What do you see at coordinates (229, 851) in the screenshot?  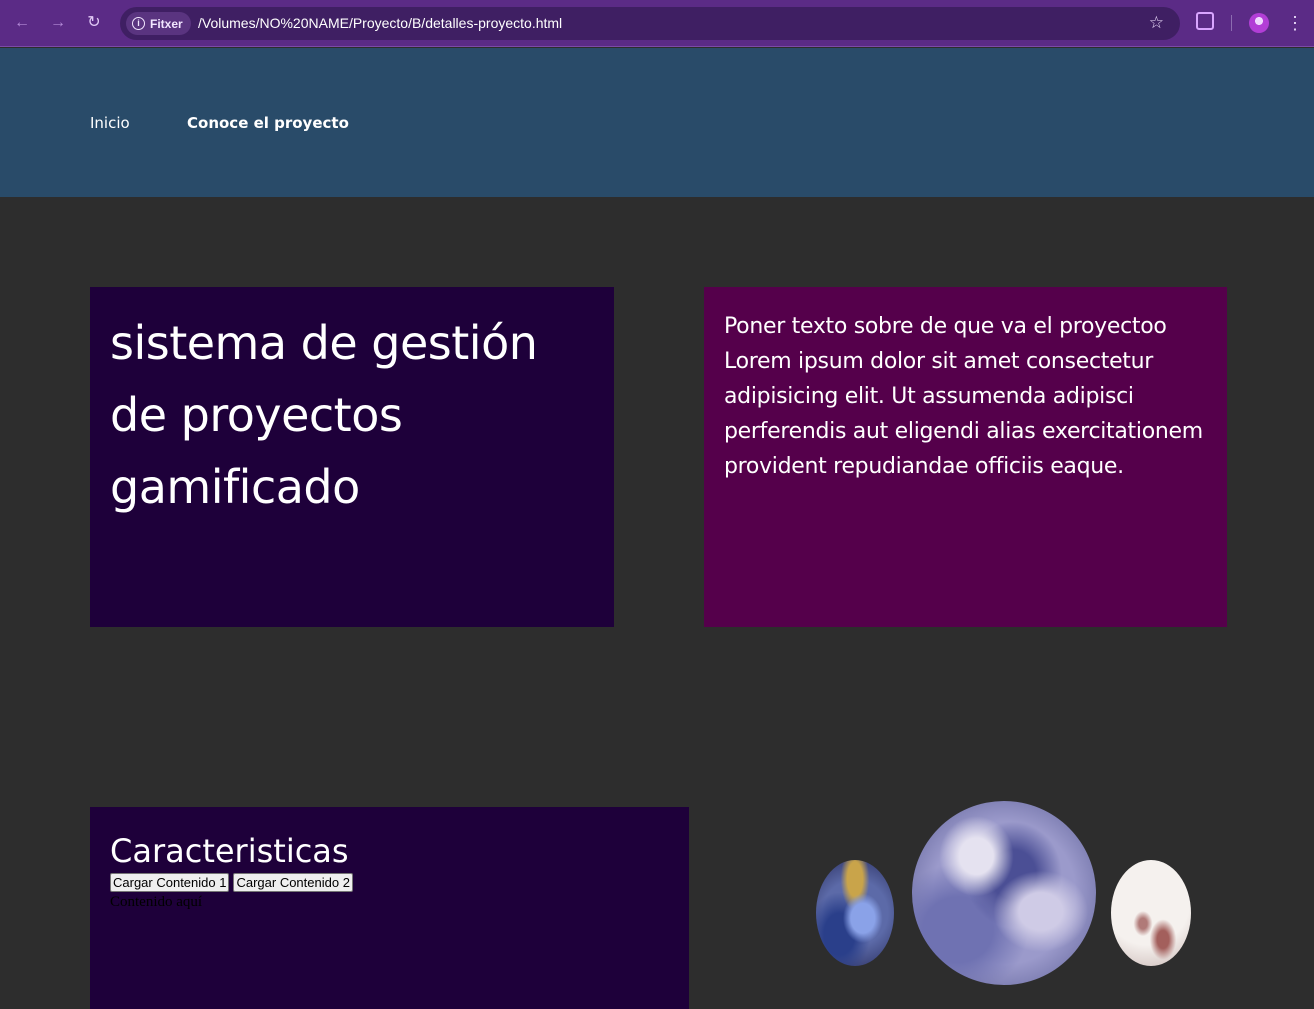 I see `features-heading: Caracteristicas` at bounding box center [229, 851].